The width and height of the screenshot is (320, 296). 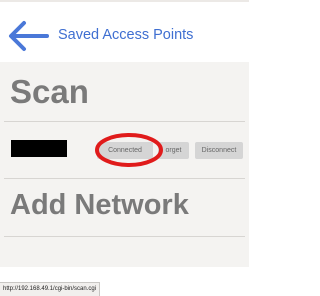 What do you see at coordinates (125, 35) in the screenshot?
I see `back-link: Saved Access Points` at bounding box center [125, 35].